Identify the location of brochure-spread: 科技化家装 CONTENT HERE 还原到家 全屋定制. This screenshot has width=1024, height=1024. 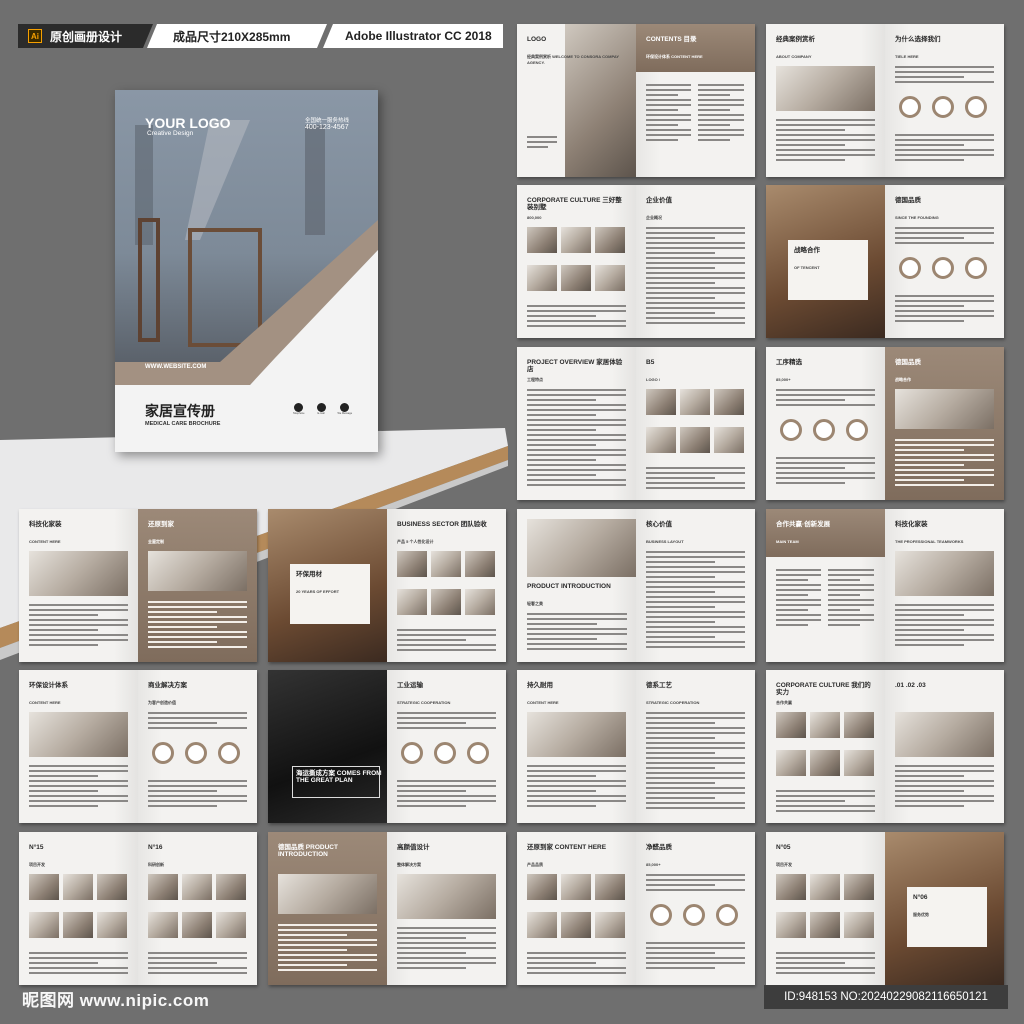
(138, 585).